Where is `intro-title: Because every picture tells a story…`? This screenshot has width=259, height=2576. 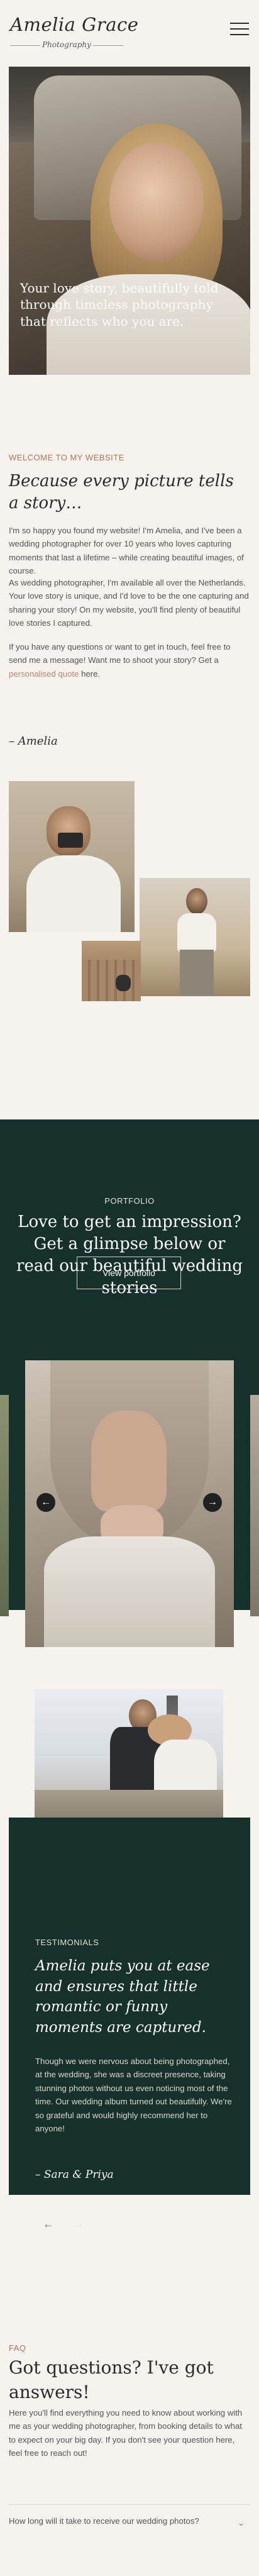 intro-title: Because every picture tells a story… is located at coordinates (121, 492).